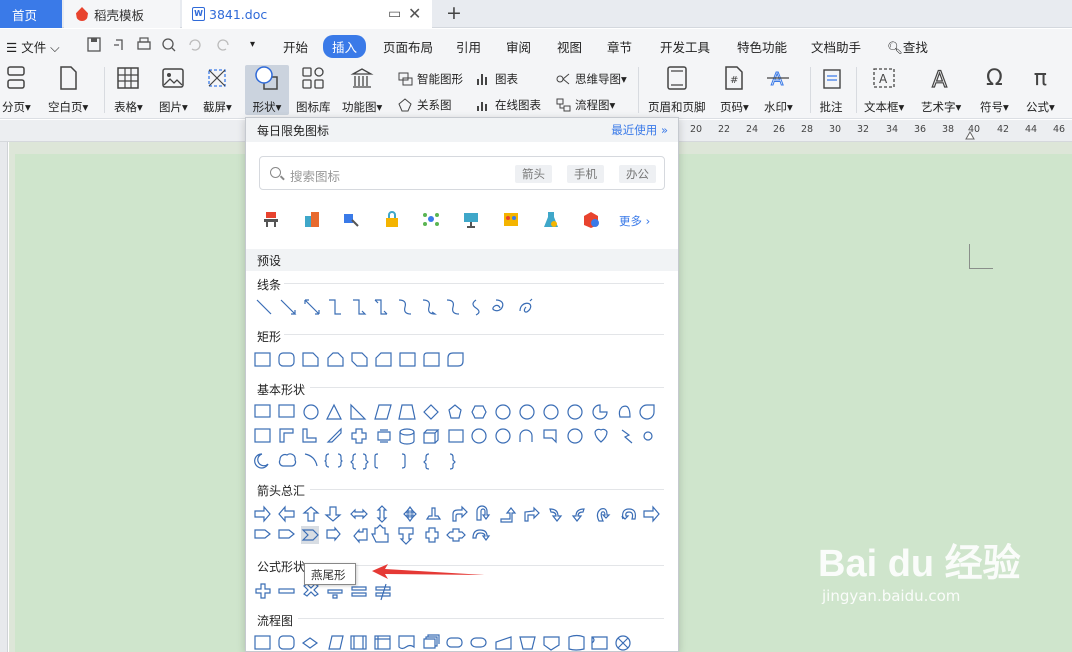 Image resolution: width=1072 pixels, height=652 pixels. Describe the element at coordinates (431, 219) in the screenshot. I see `network-icon` at that location.